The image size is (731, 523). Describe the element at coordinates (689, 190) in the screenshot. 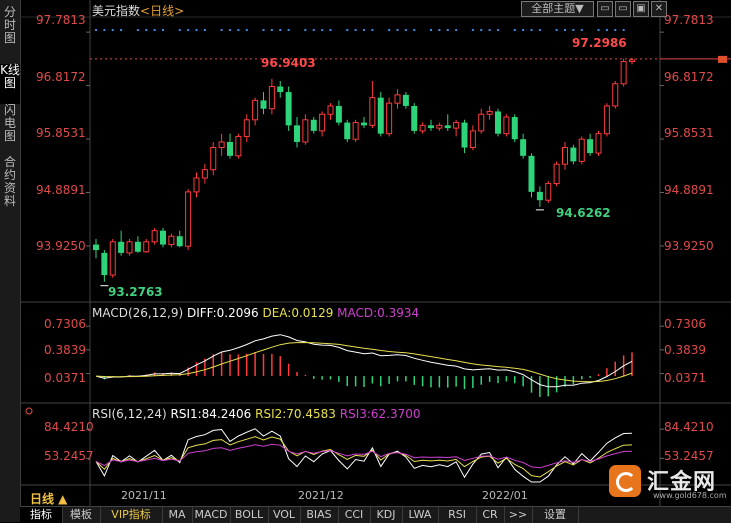

I see `price-axis-label-right-4: 94.8891` at that location.